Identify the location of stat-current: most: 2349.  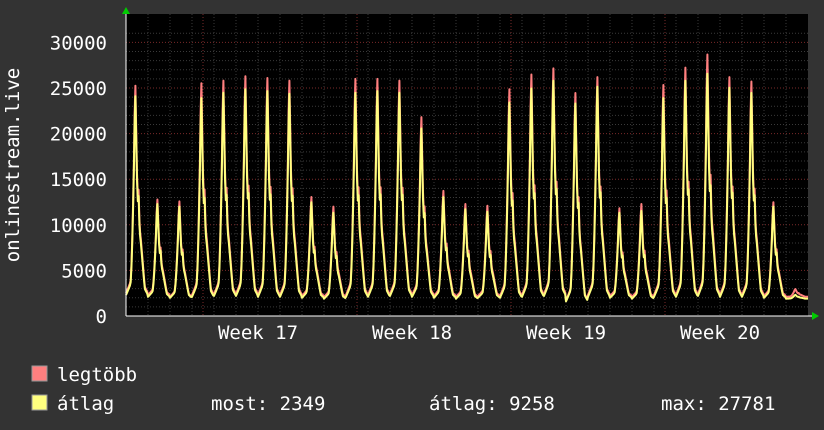
(268, 404).